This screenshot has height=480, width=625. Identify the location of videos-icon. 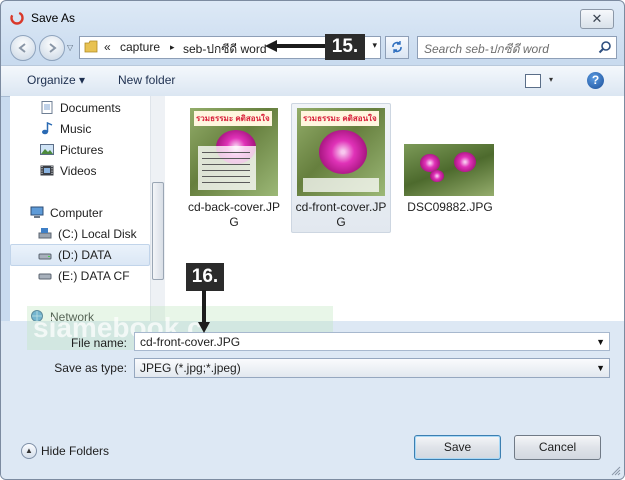
(47, 170).